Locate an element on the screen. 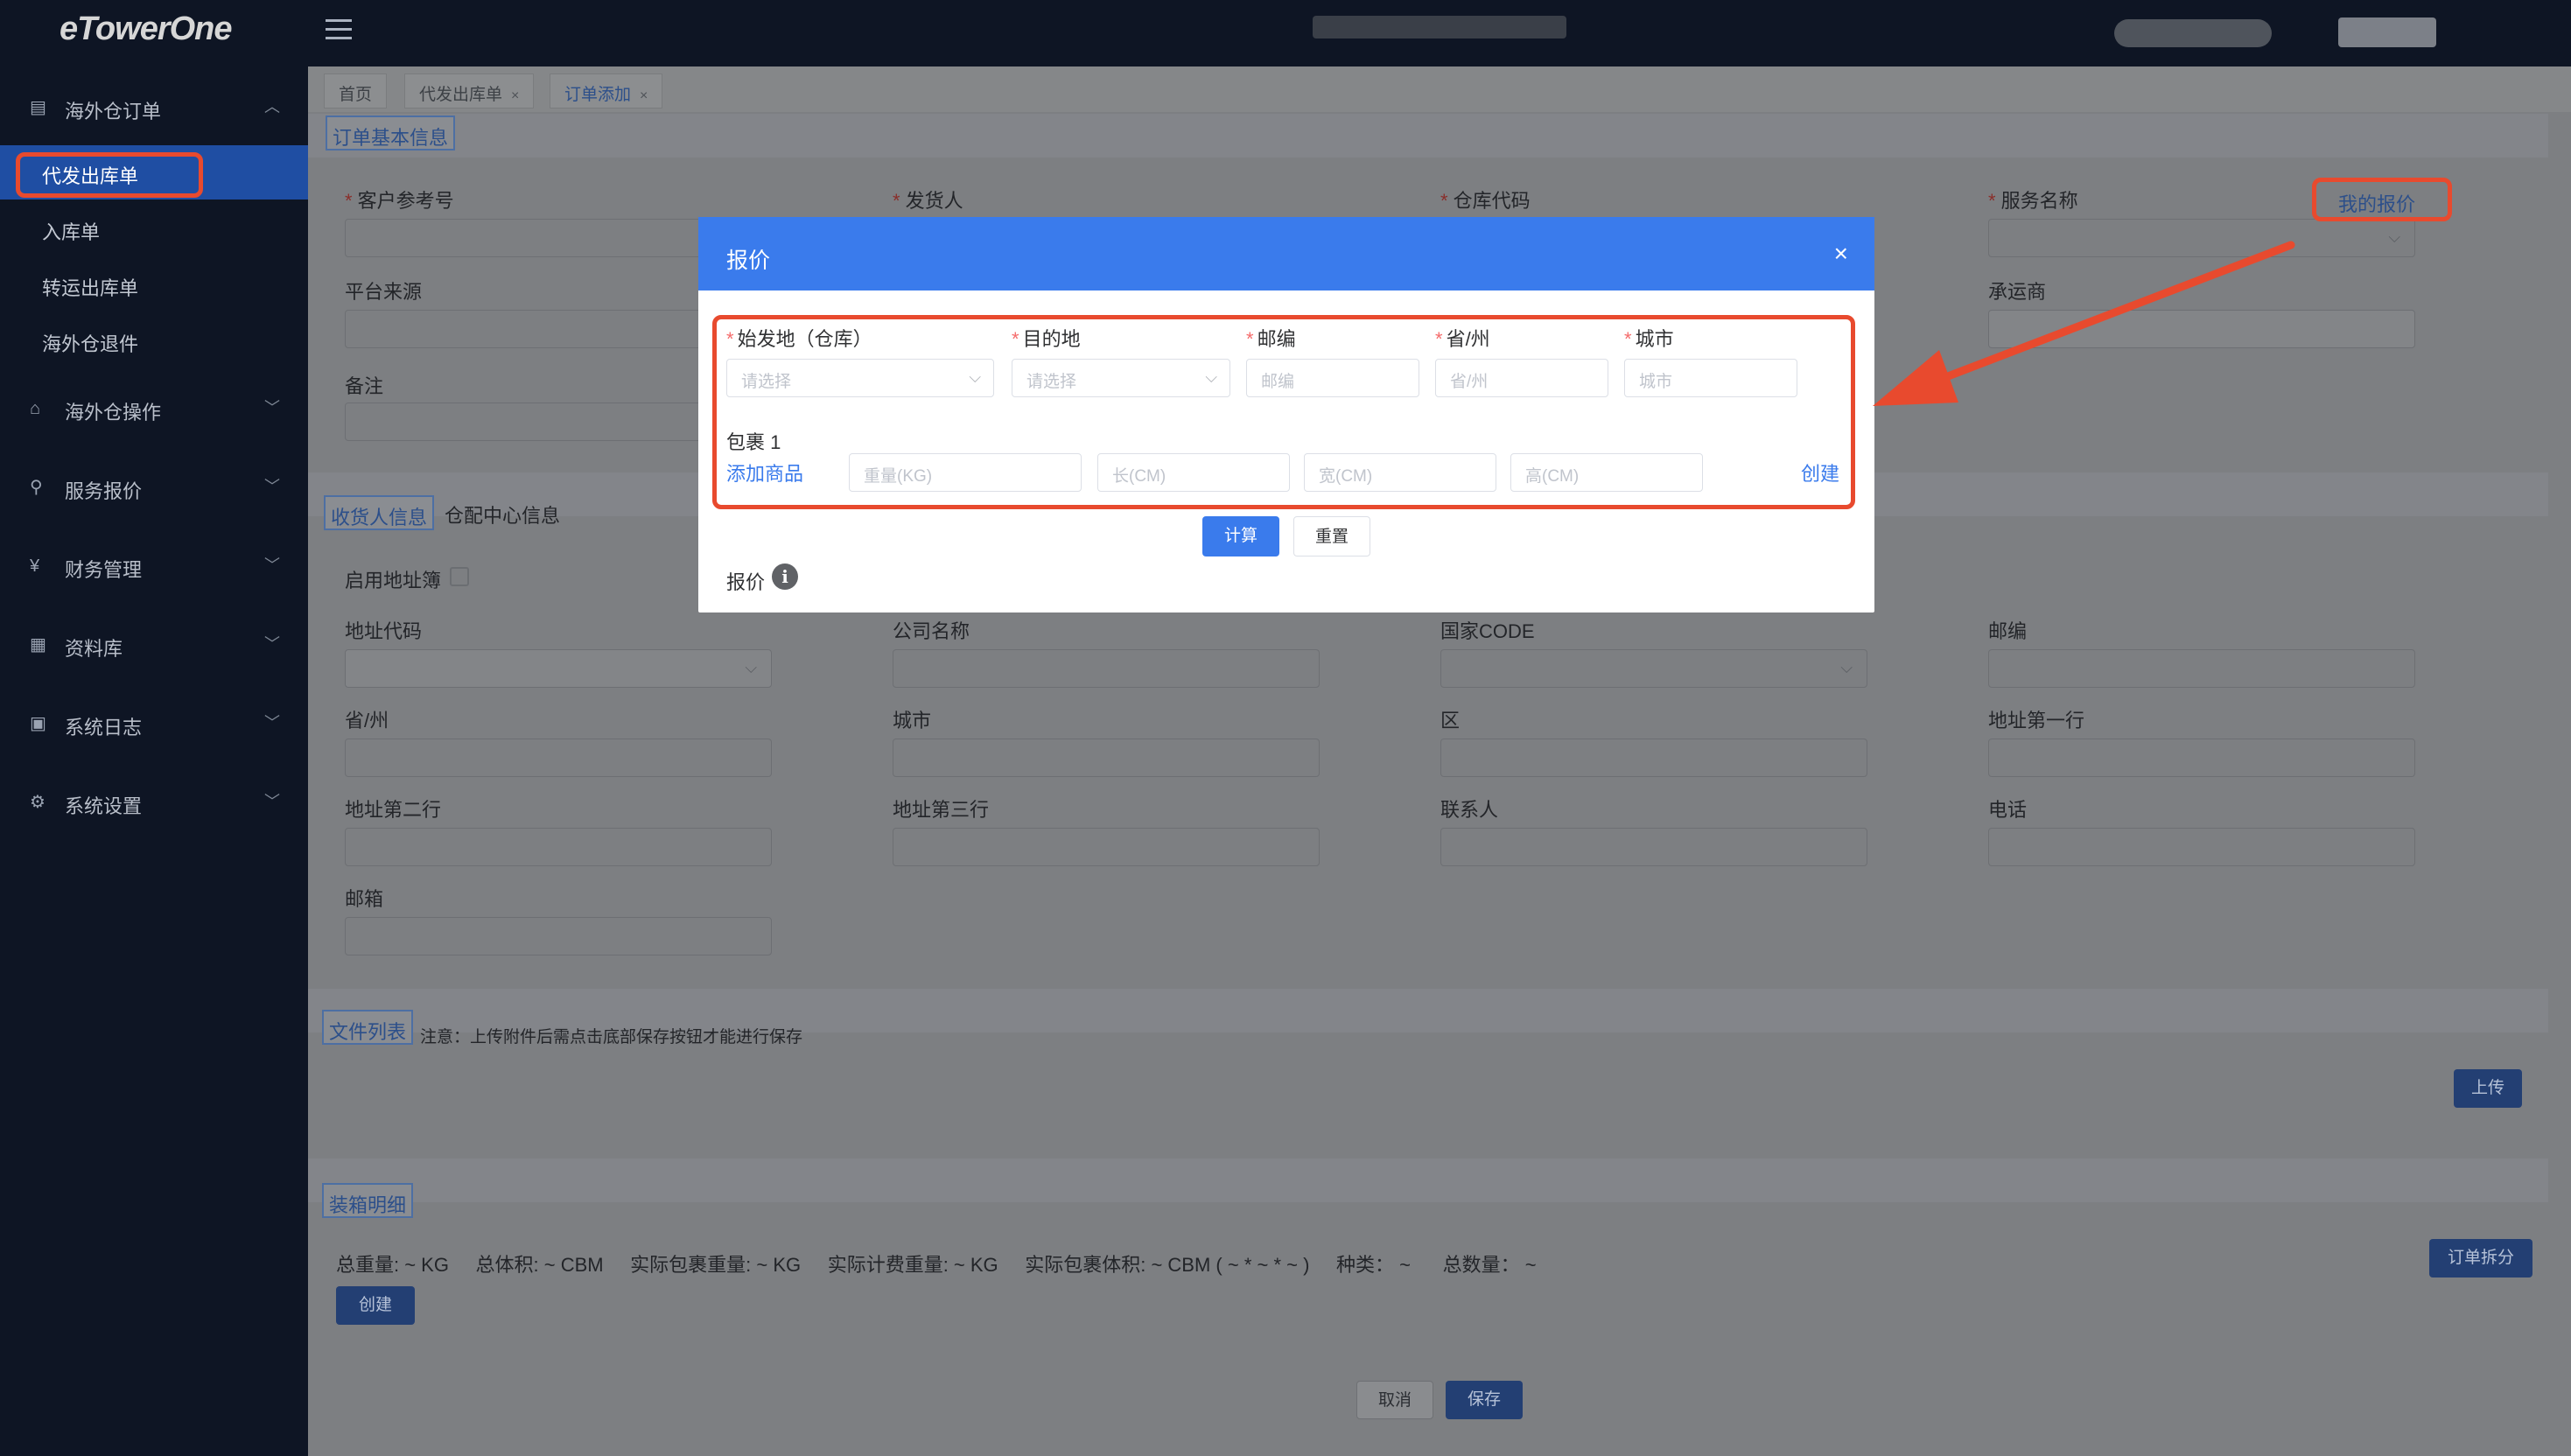 This screenshot has width=2571, height=1456. section-file-list: 文件列表 is located at coordinates (368, 1027).